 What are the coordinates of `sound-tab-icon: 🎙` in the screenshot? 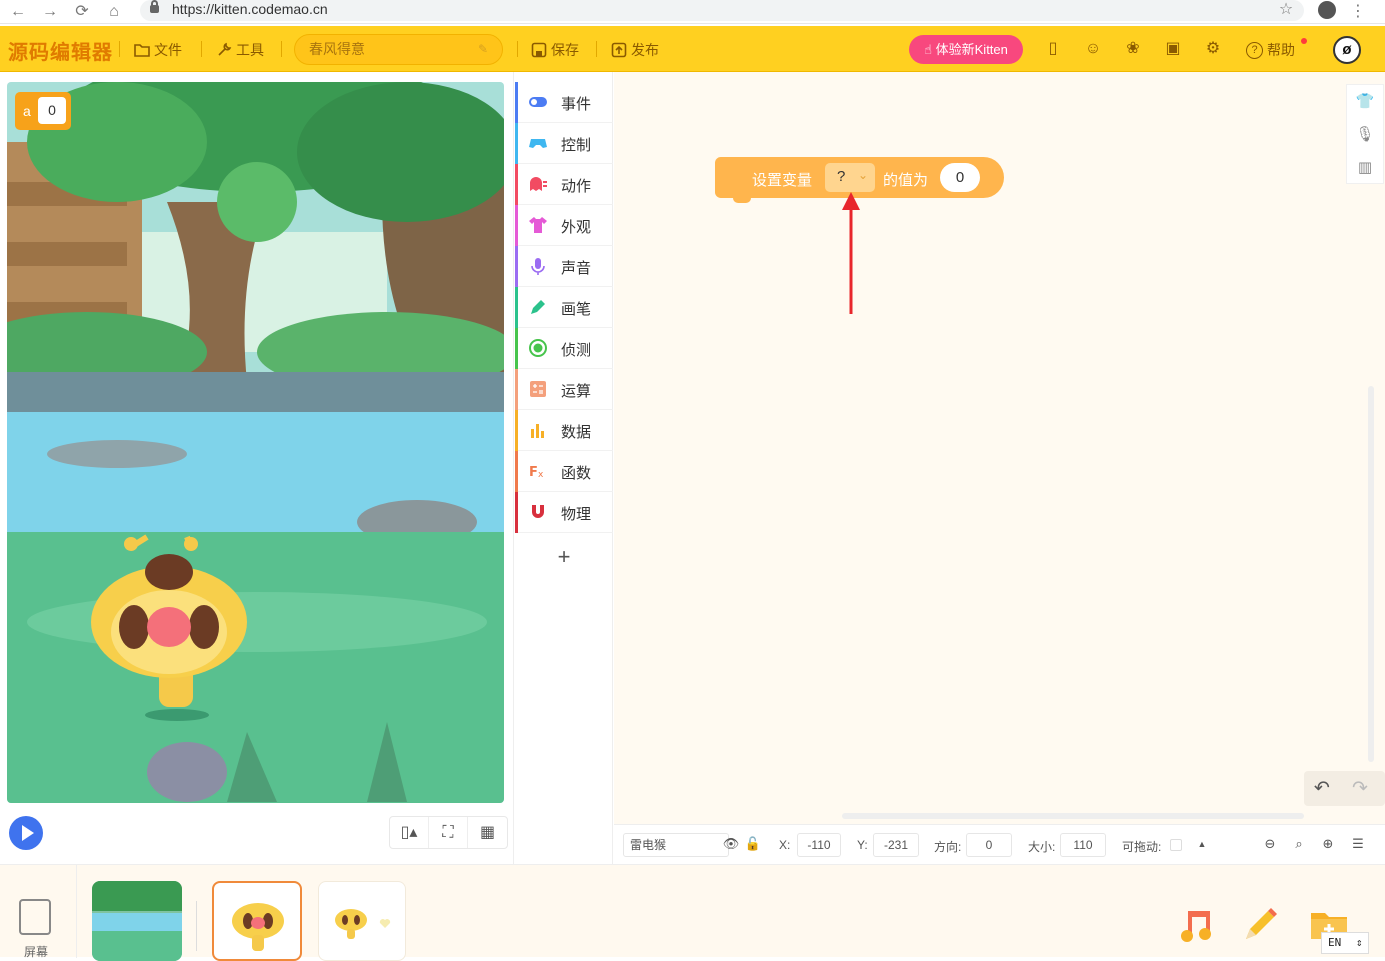 It's located at (1365, 134).